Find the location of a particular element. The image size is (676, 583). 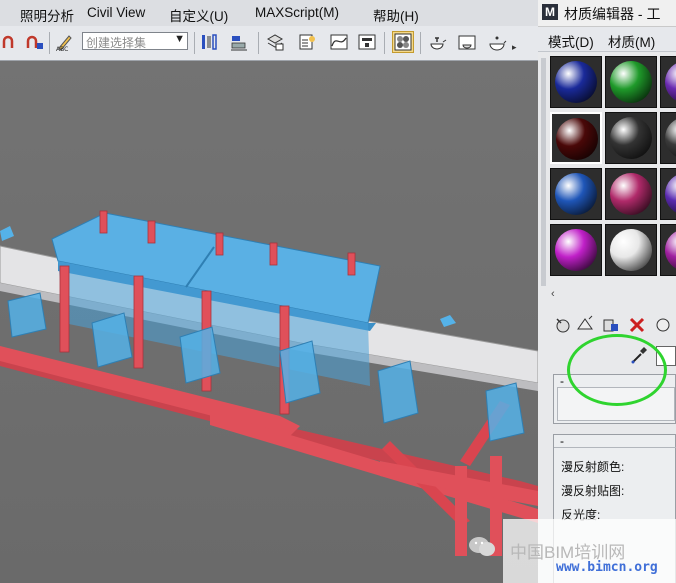

render-production-icon is located at coordinates (497, 42).